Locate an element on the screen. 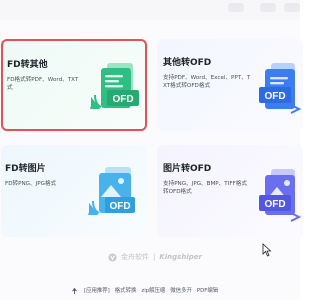  brand-latin: Kingshiper is located at coordinates (180, 257).